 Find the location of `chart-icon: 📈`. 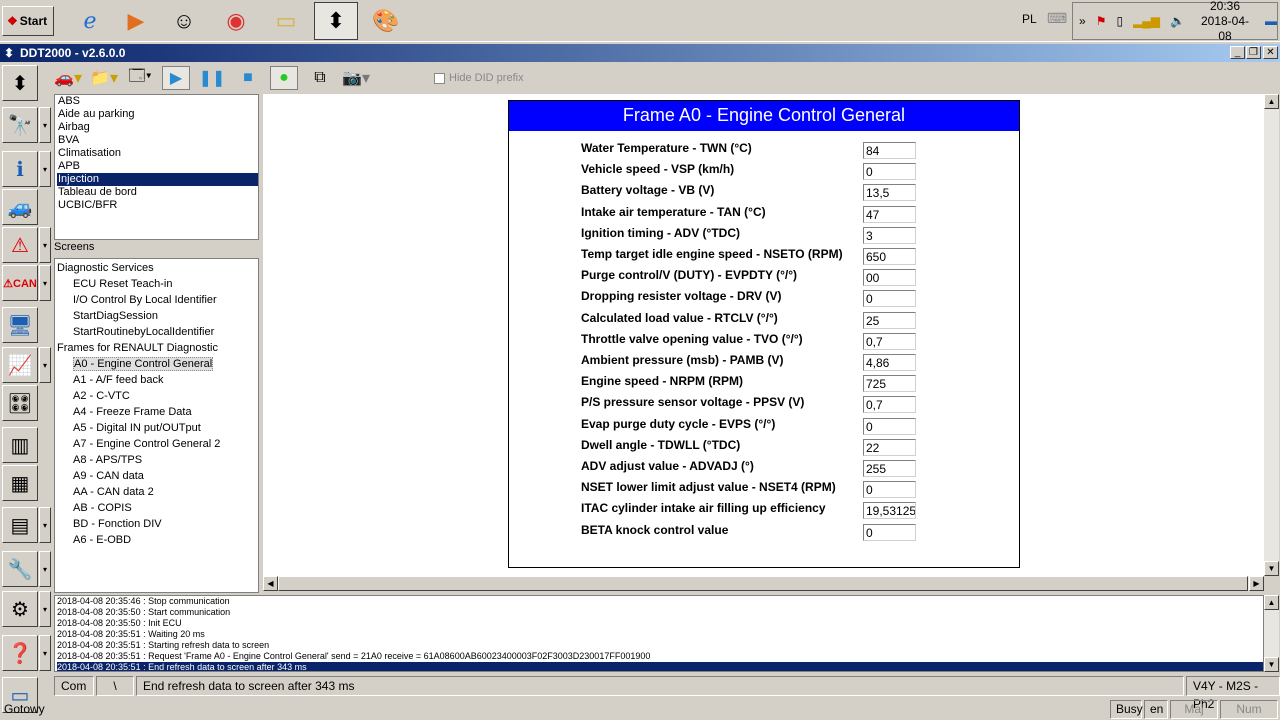

chart-icon: 📈 is located at coordinates (20, 365).